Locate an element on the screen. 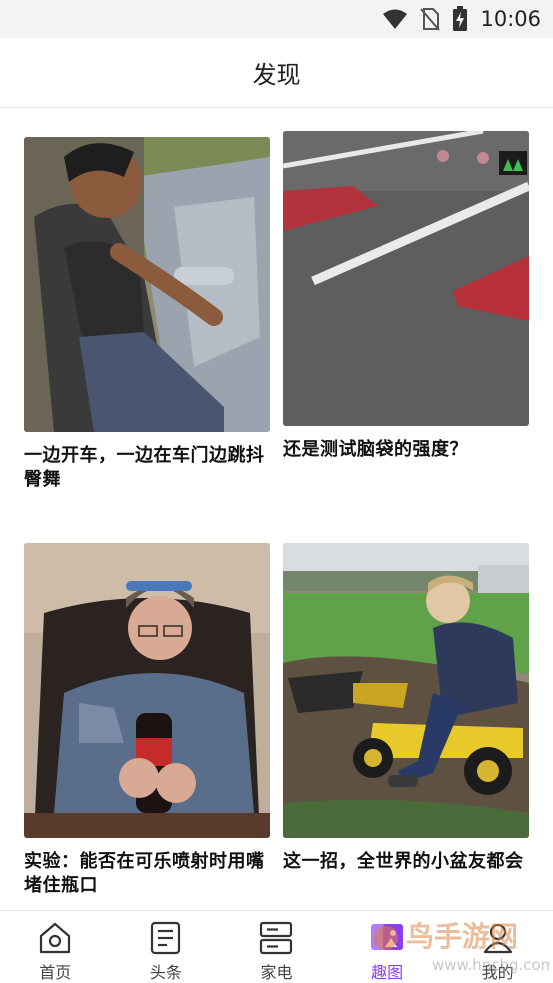 The image size is (553, 983). feed-card: 这一招，全世界的小盆友都会 is located at coordinates (406, 708).